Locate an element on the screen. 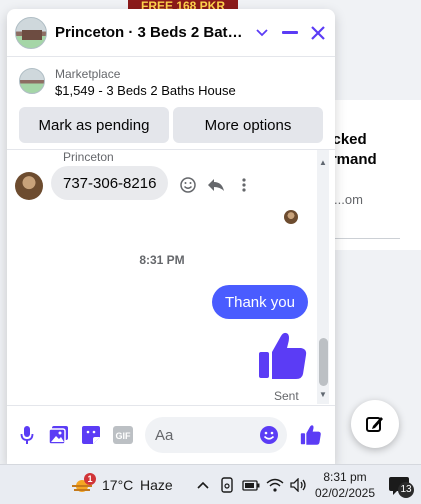 The image size is (421, 504). close-button is located at coordinates (318, 33).